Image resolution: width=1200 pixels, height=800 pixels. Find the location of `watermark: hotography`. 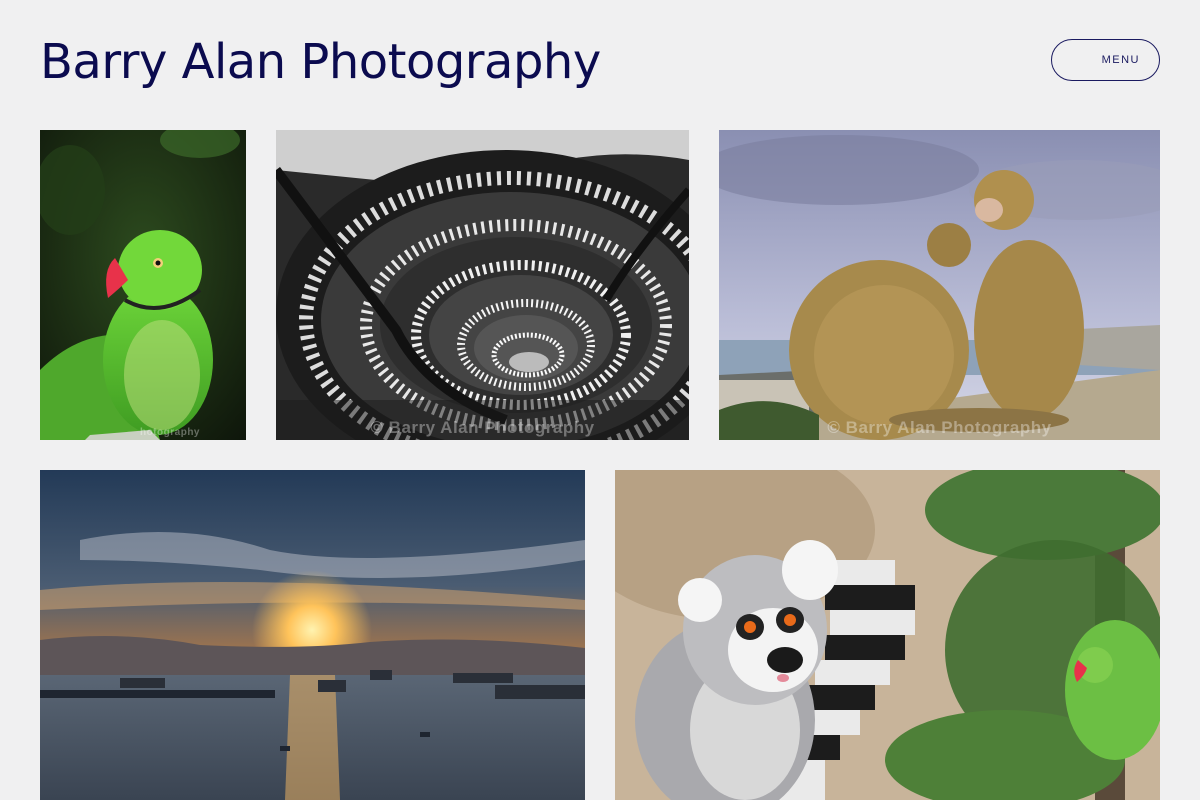

watermark: hotography is located at coordinates (170, 432).